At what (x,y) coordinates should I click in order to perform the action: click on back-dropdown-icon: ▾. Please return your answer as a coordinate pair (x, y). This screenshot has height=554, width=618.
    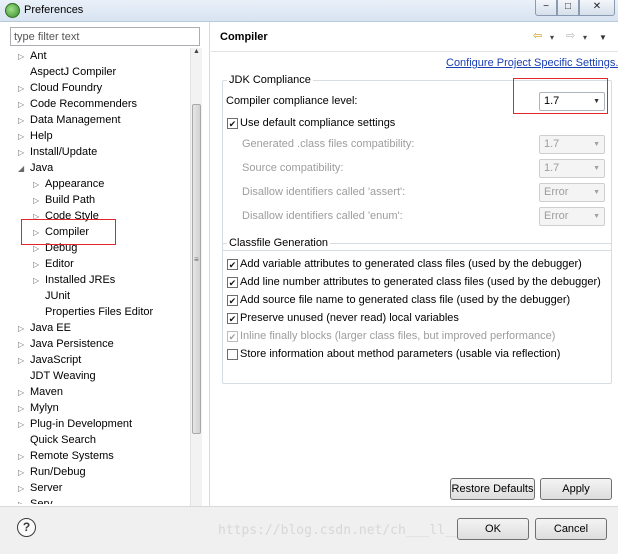
    Looking at the image, I should click on (552, 38).